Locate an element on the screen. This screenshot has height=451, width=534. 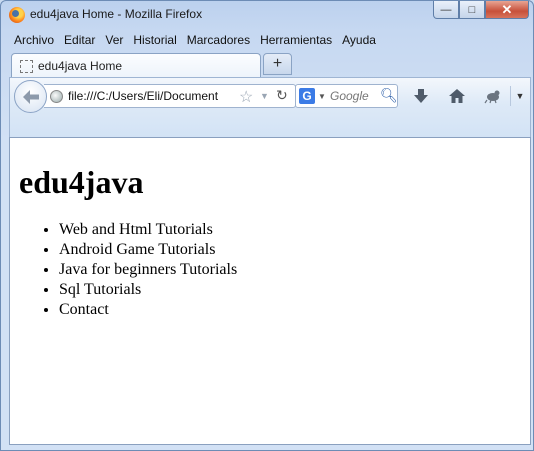
download-icon is located at coordinates (421, 96).